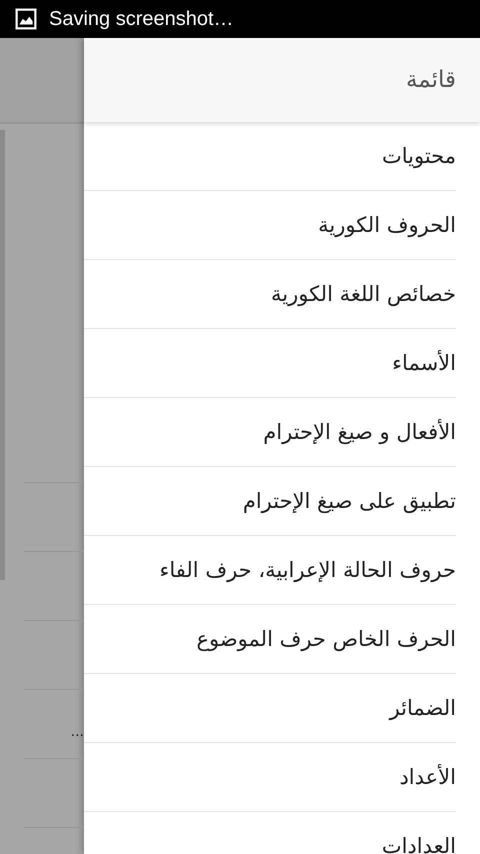  I want to click on menu-item: العدادات, so click(270, 833).